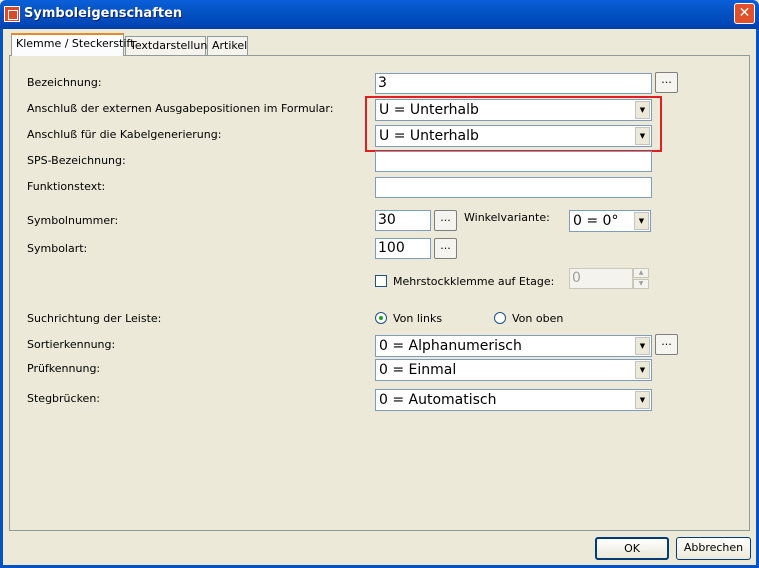 This screenshot has height=568, width=759. Describe the element at coordinates (64, 368) in the screenshot. I see `pruefkennung-label: Prüfkennung:` at that location.